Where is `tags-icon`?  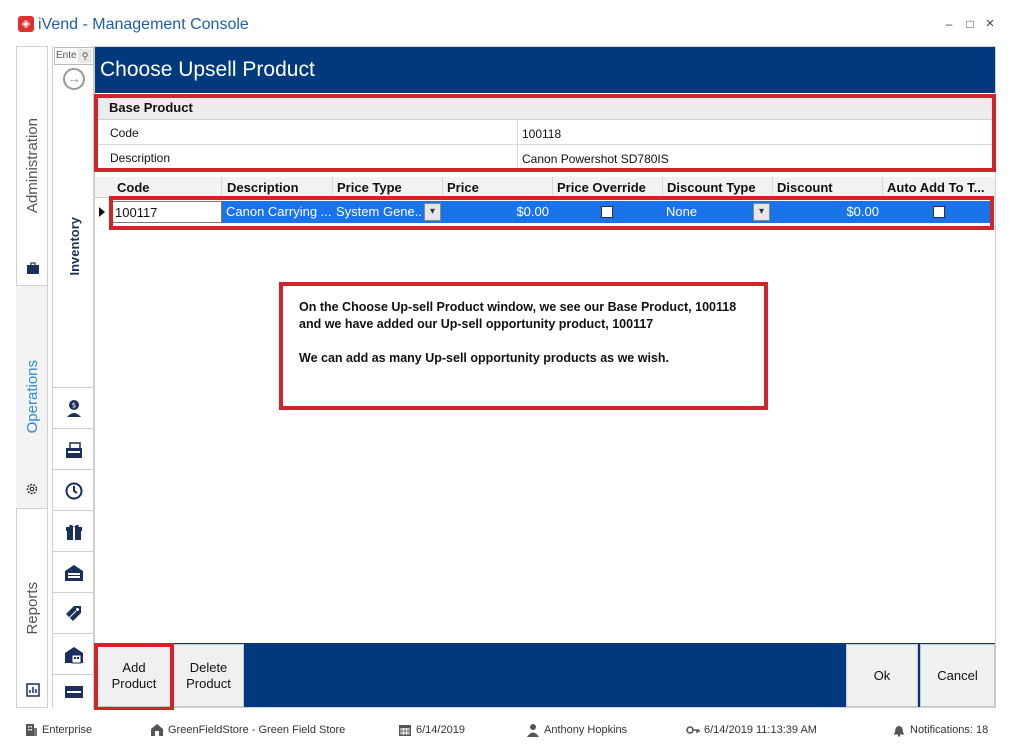
tags-icon is located at coordinates (74, 614).